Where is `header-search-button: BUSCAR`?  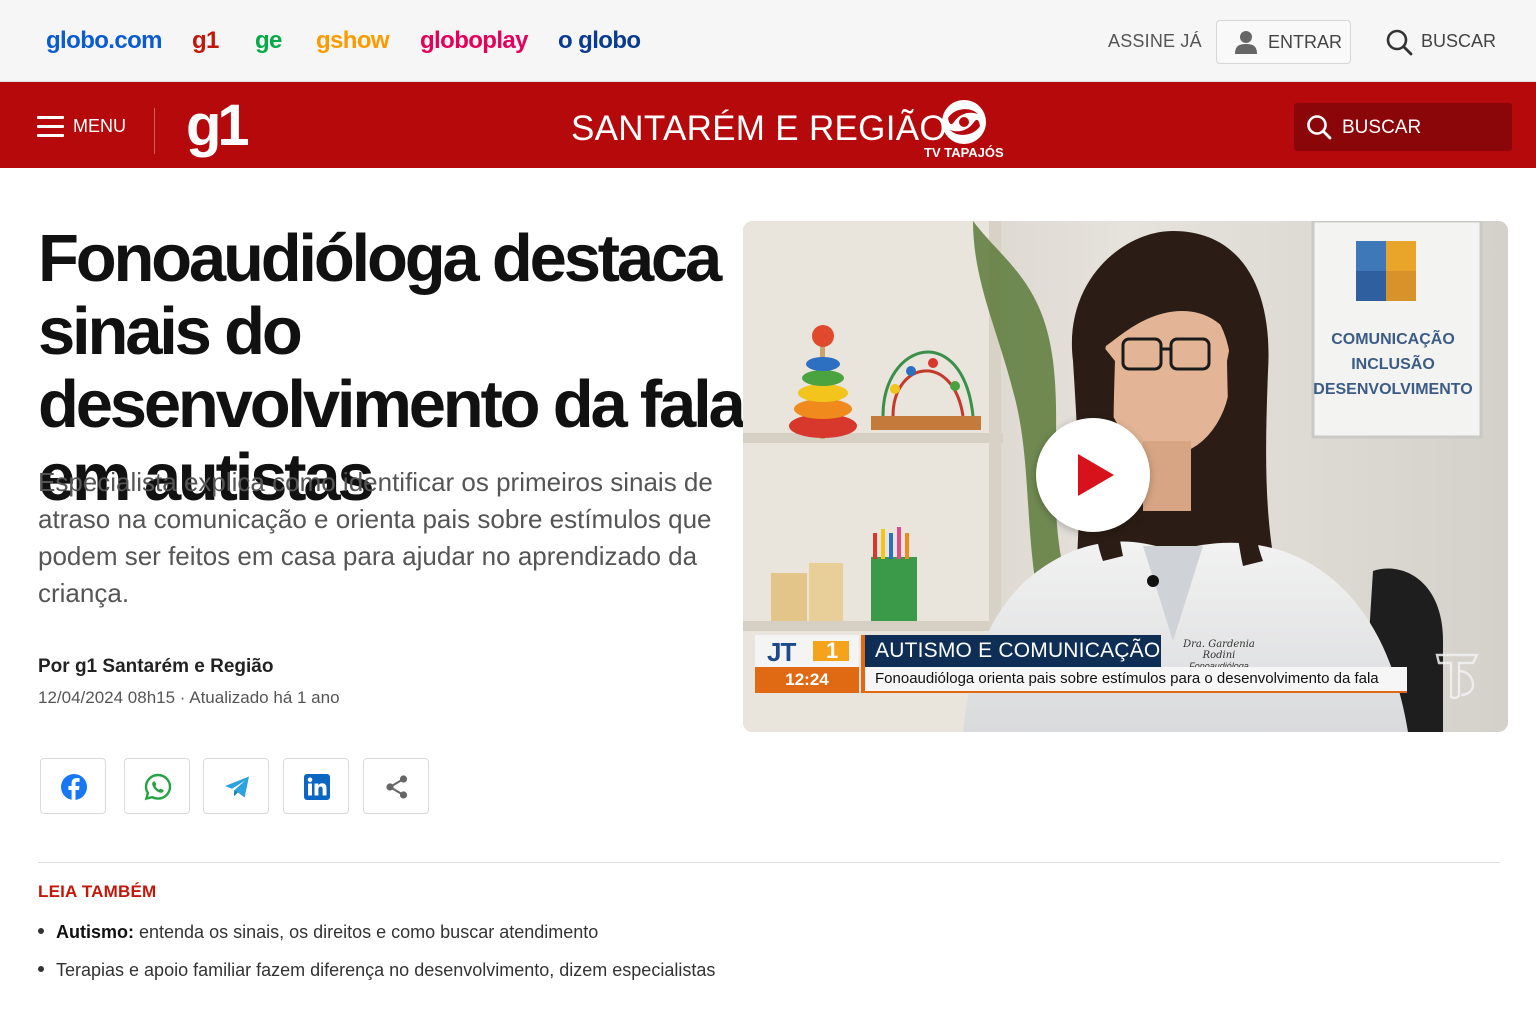
header-search-button: BUSCAR is located at coordinates (1403, 127).